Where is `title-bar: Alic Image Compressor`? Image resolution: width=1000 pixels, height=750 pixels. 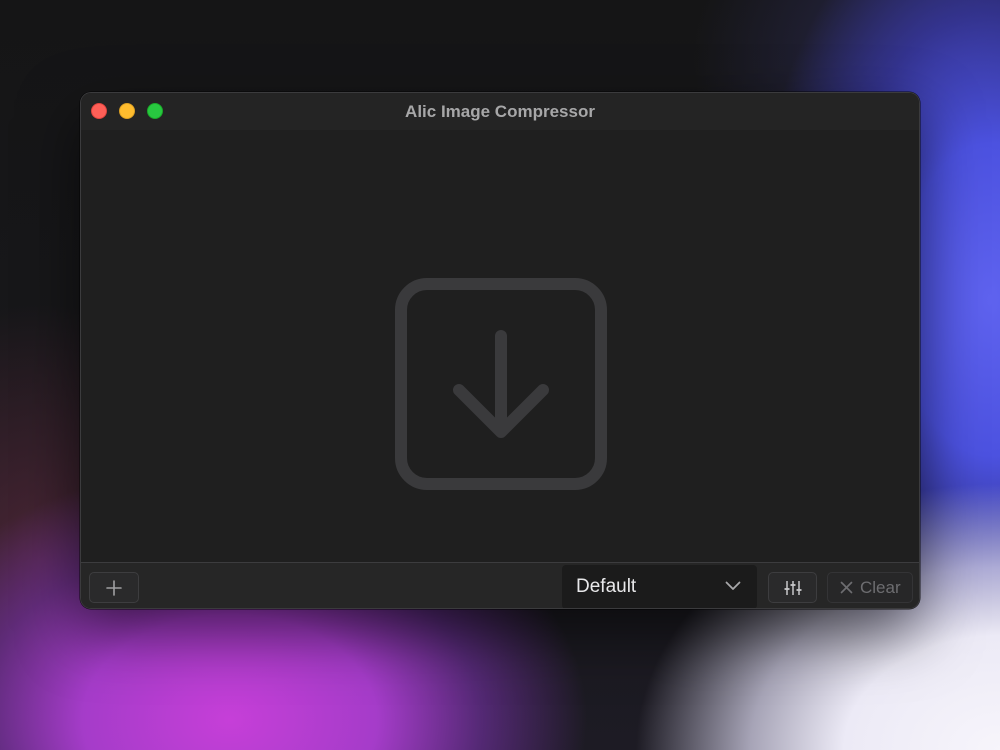 title-bar: Alic Image Compressor is located at coordinates (500, 111).